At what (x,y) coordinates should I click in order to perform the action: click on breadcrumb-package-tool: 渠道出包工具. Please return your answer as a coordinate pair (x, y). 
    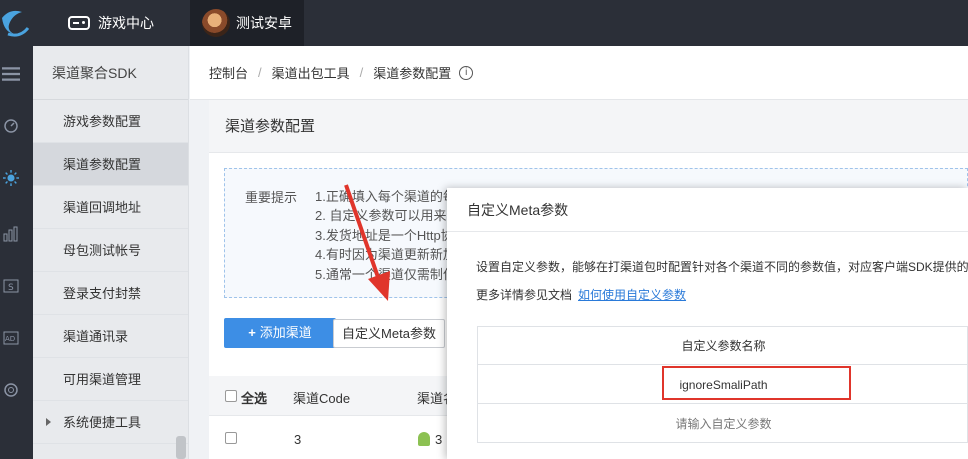
    Looking at the image, I should click on (311, 72).